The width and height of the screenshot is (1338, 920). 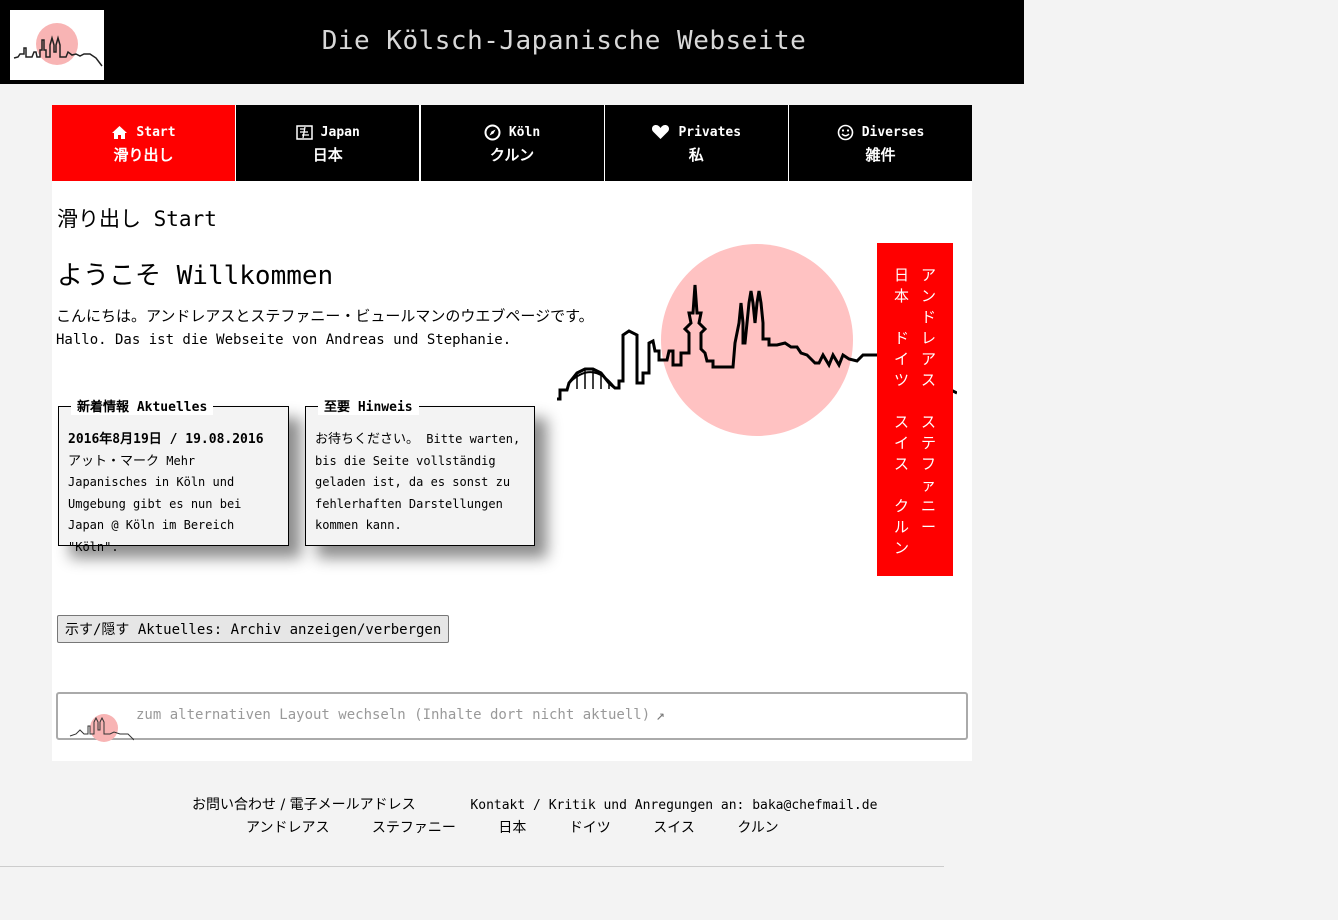 What do you see at coordinates (120, 132) in the screenshot?
I see `home-icon` at bounding box center [120, 132].